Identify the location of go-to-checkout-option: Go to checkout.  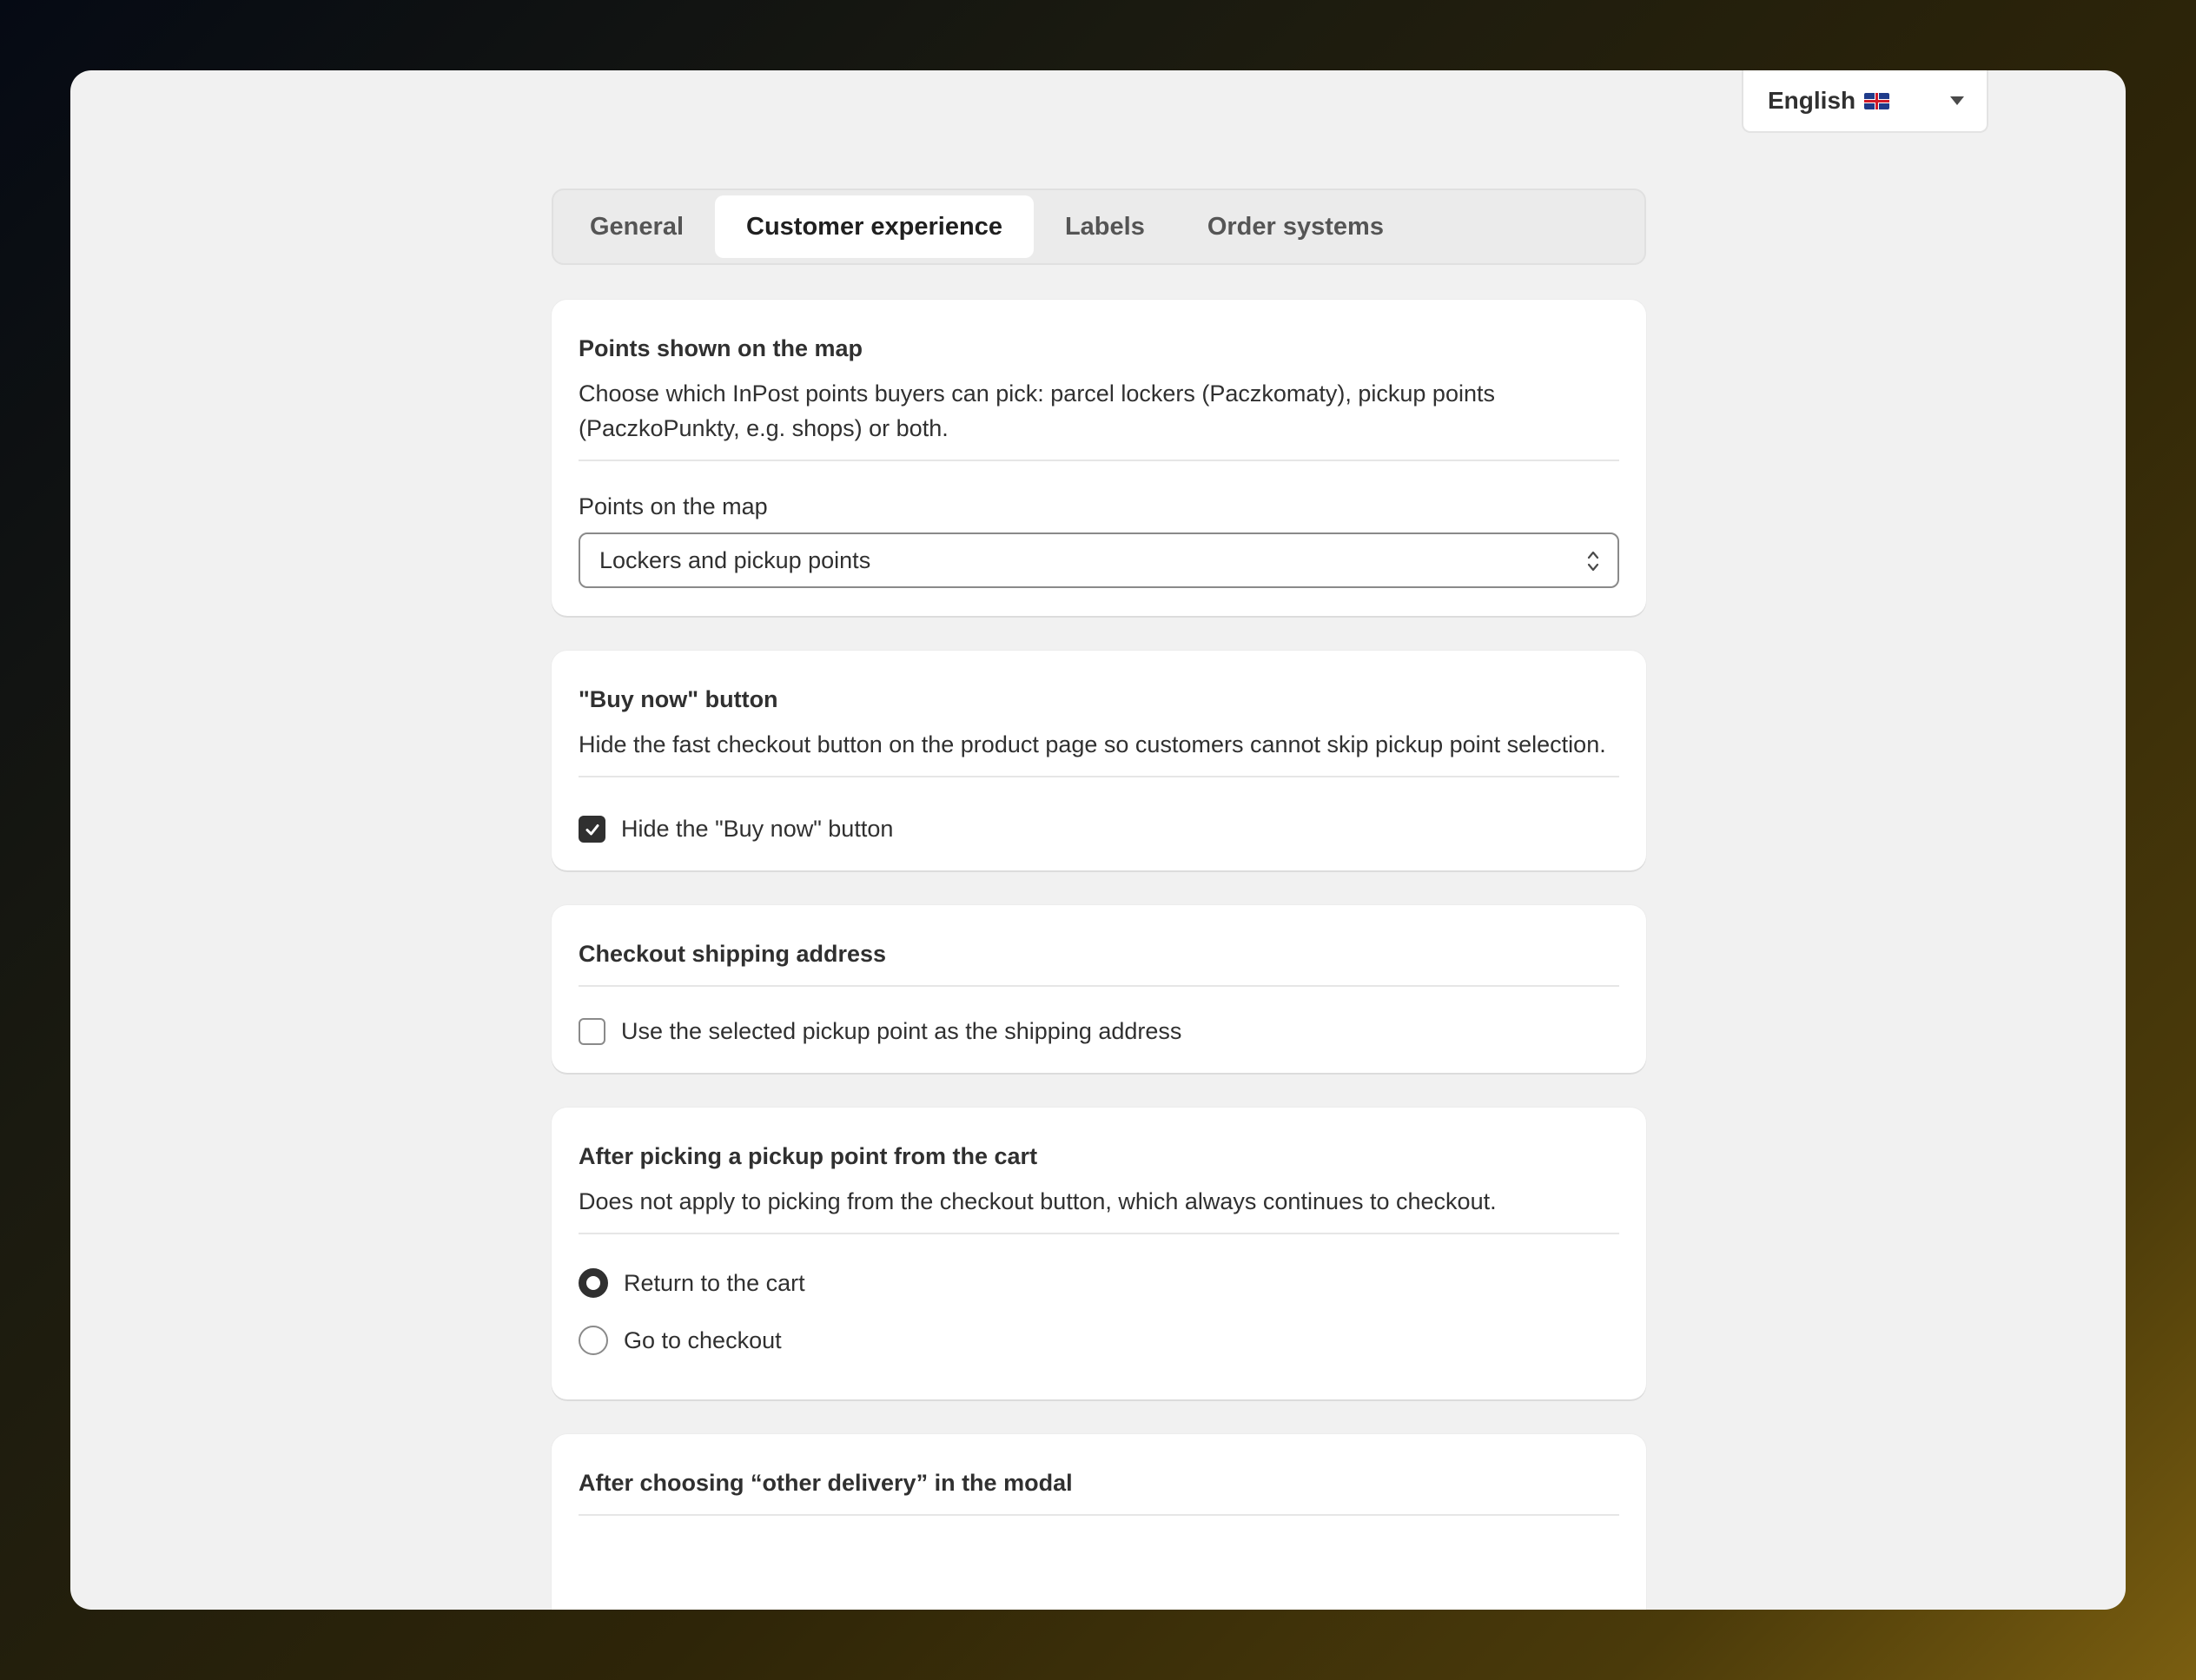
(1099, 1340).